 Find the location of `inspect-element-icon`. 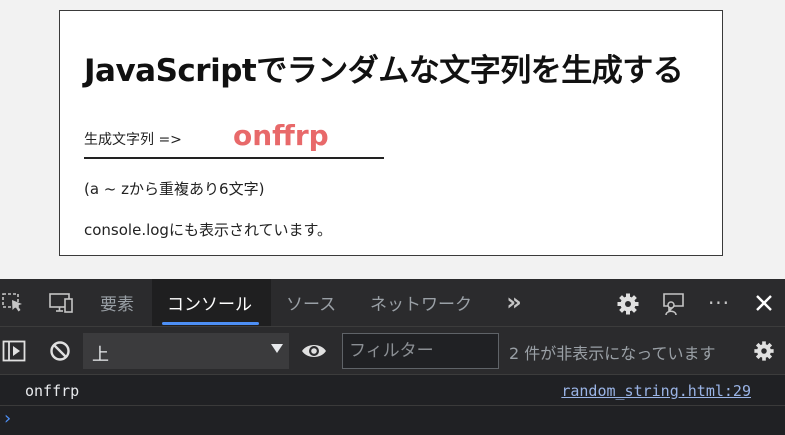

inspect-element-icon is located at coordinates (13, 303).